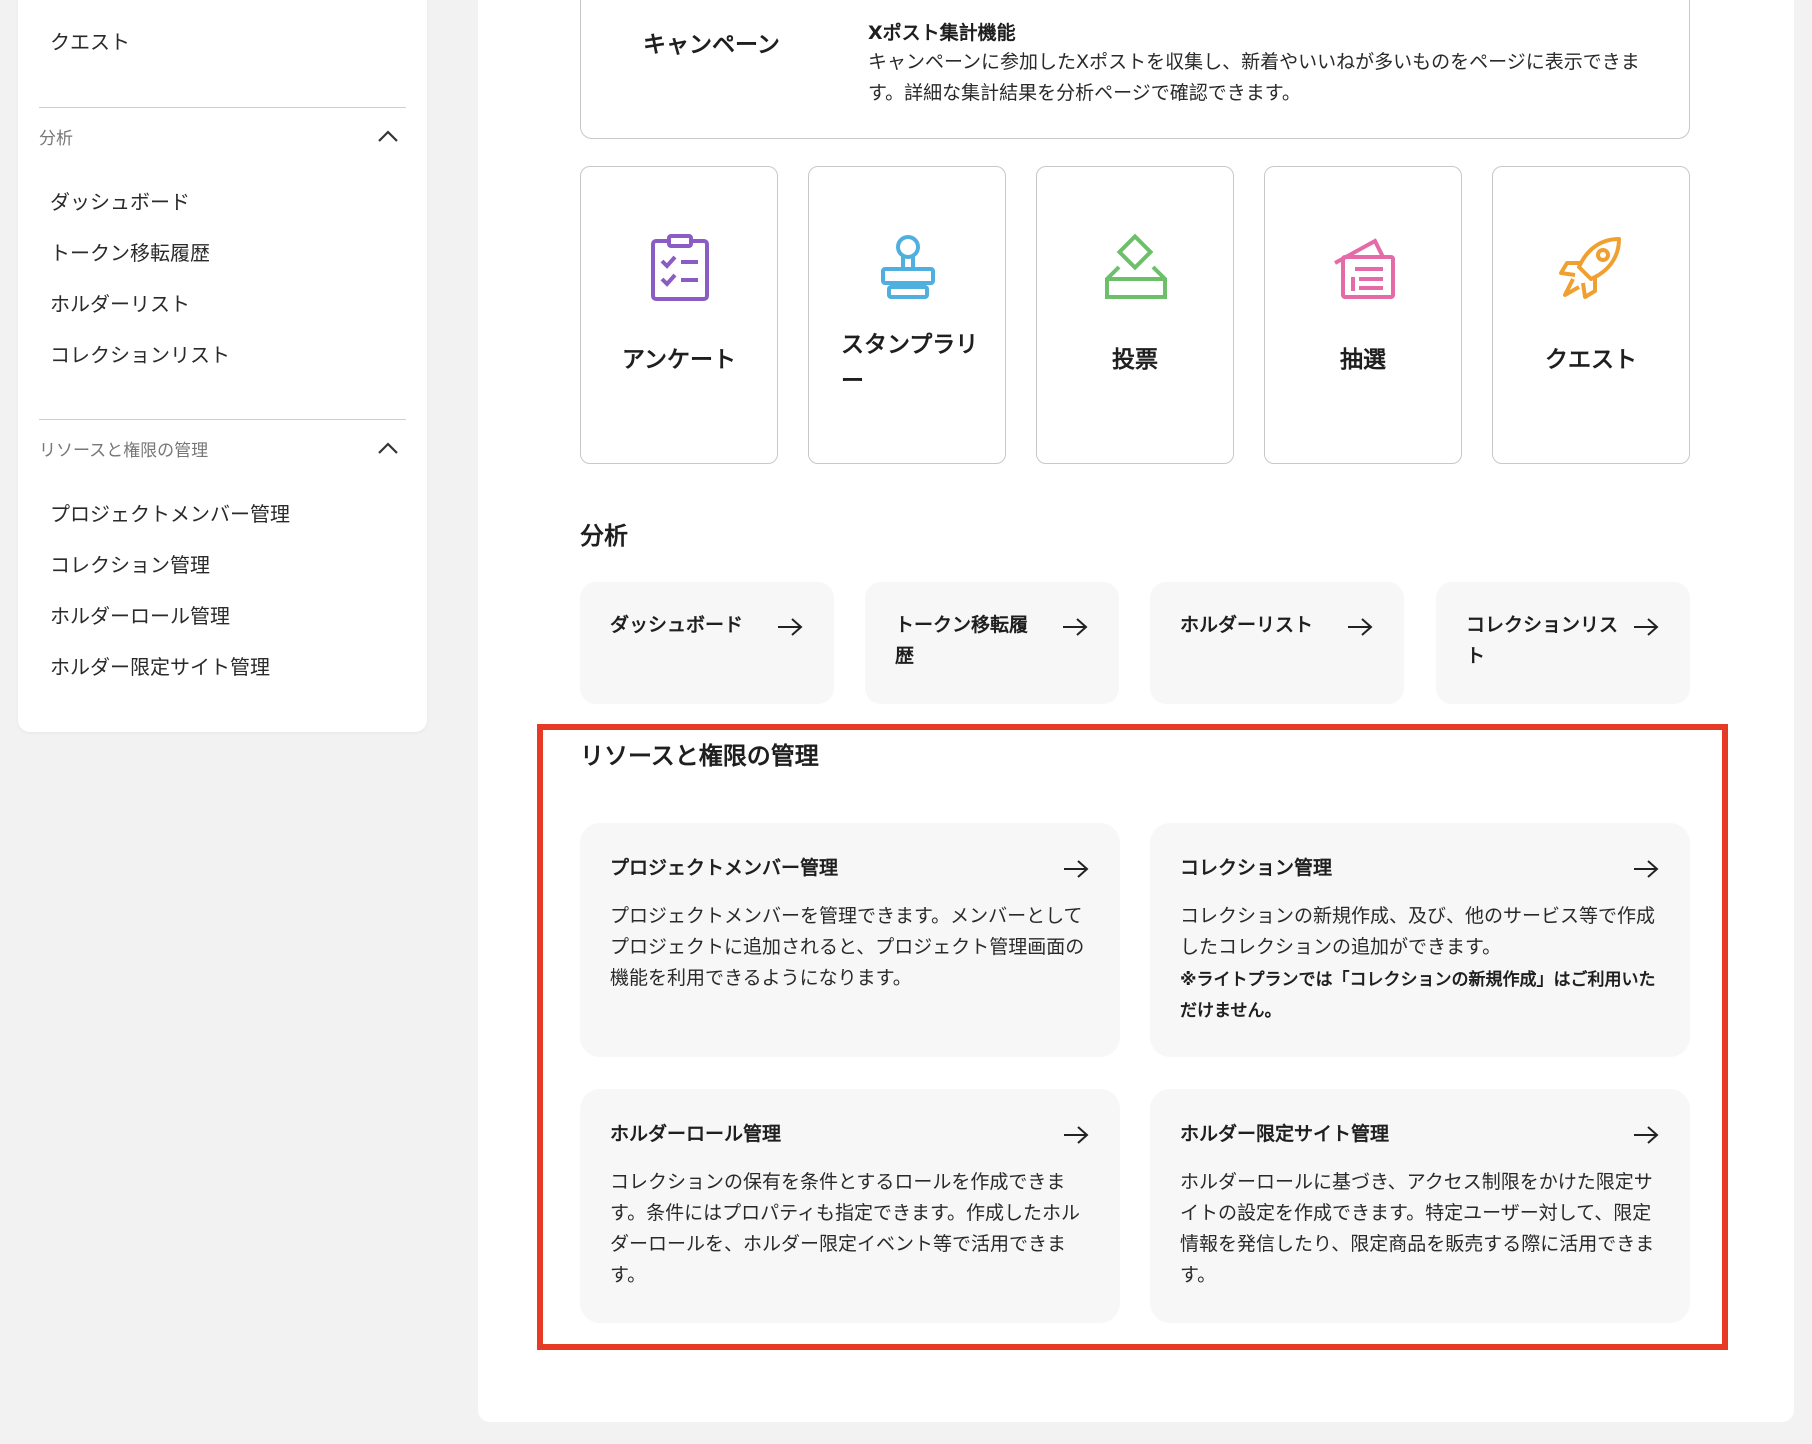  I want to click on section-title-analysis: 分析, so click(604, 536).